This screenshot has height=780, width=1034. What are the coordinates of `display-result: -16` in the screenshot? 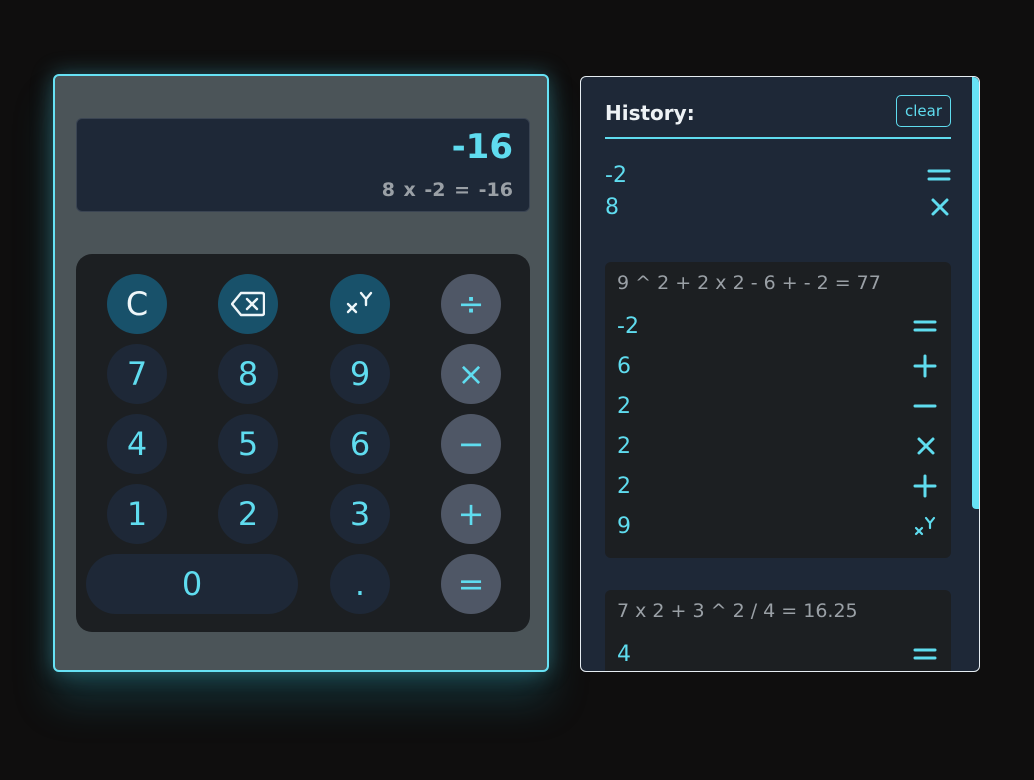 It's located at (482, 147).